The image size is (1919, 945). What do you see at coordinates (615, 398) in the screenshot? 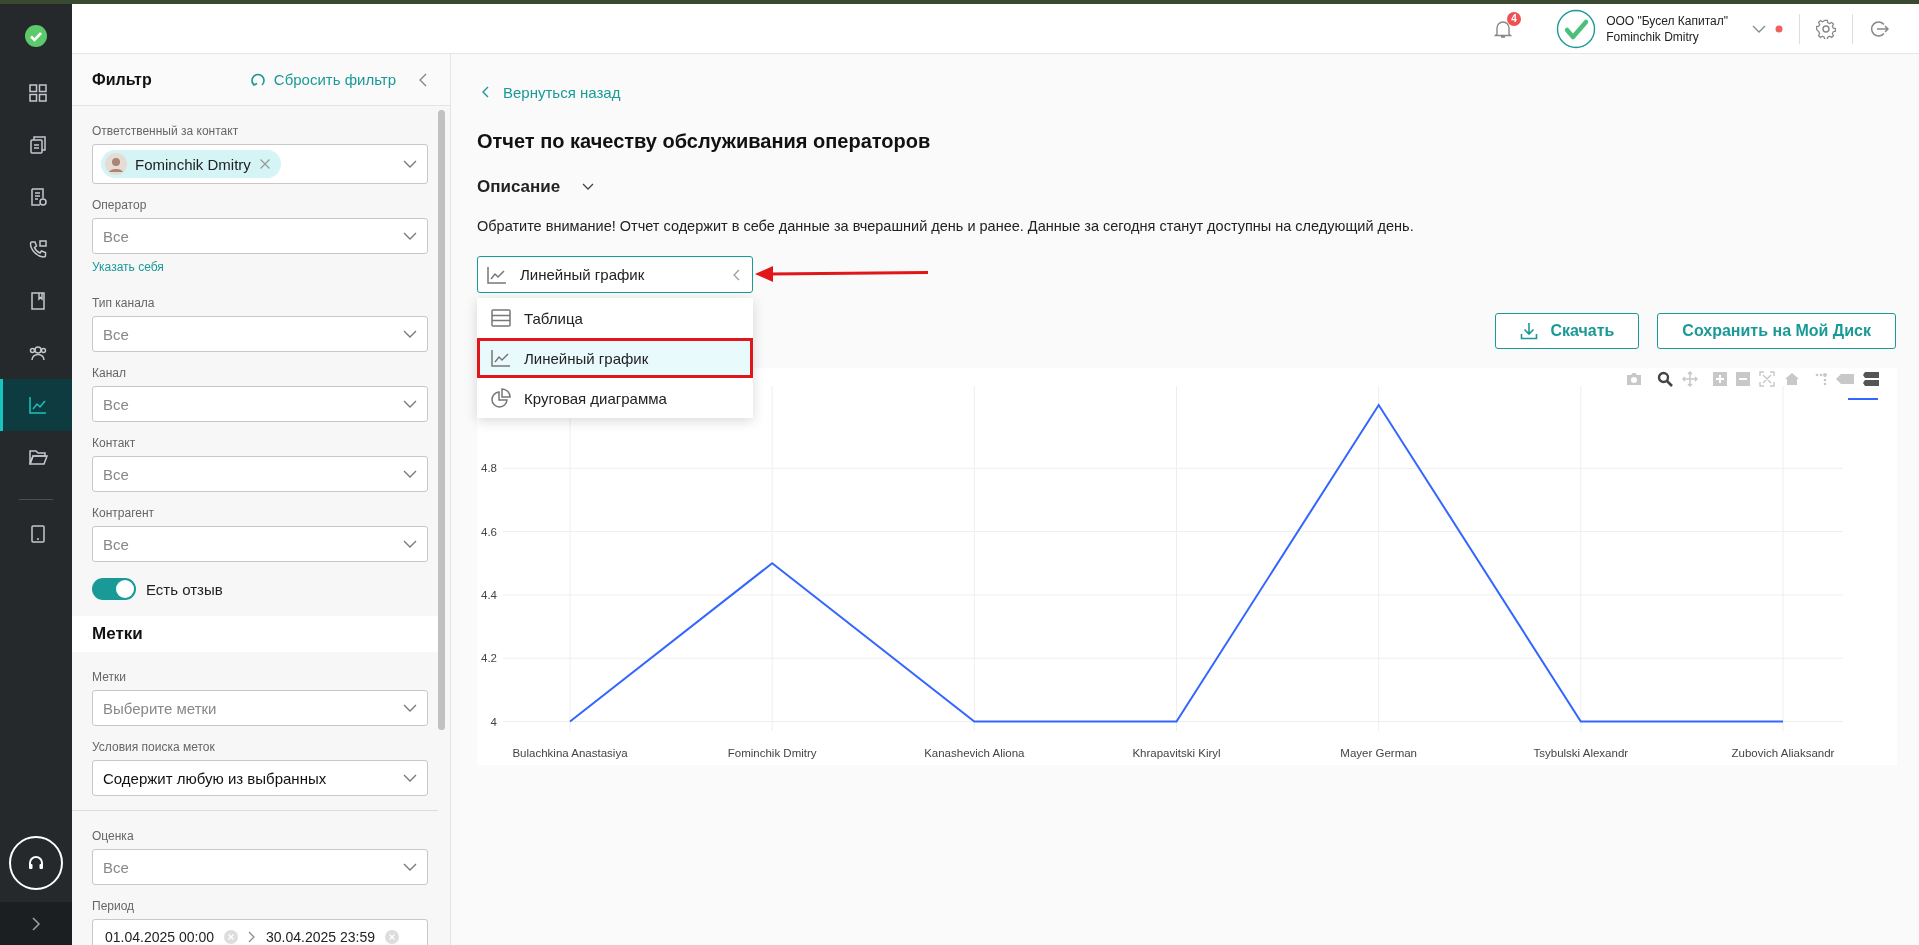
I see `menu-option: Круговая диаграмма` at bounding box center [615, 398].